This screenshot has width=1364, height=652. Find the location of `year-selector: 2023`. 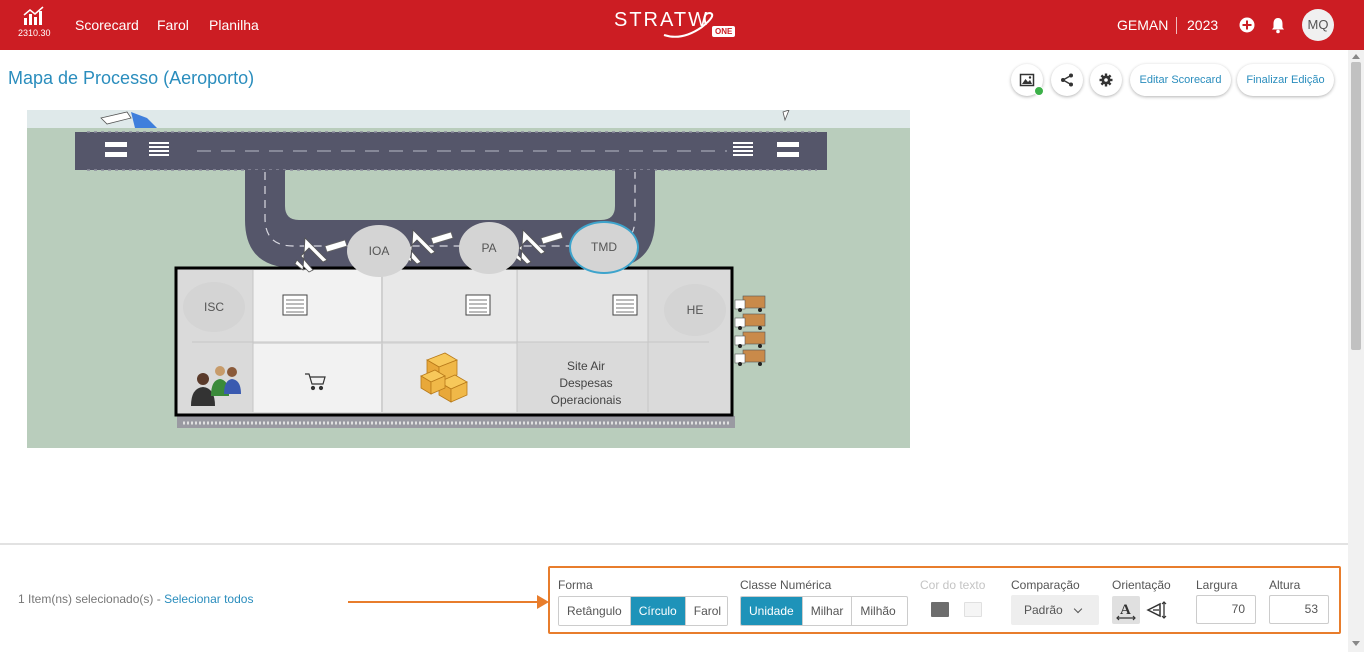

year-selector: 2023 is located at coordinates (1202, 25).